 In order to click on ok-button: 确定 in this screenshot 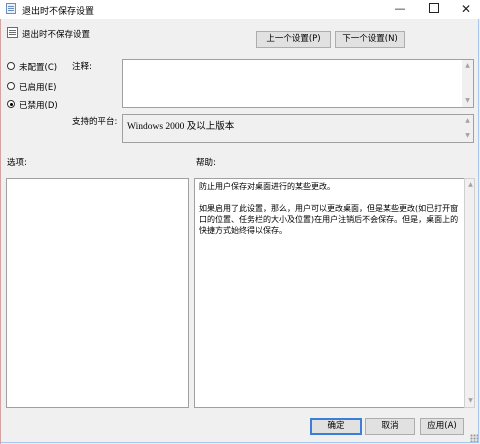, I will do `click(336, 426)`.